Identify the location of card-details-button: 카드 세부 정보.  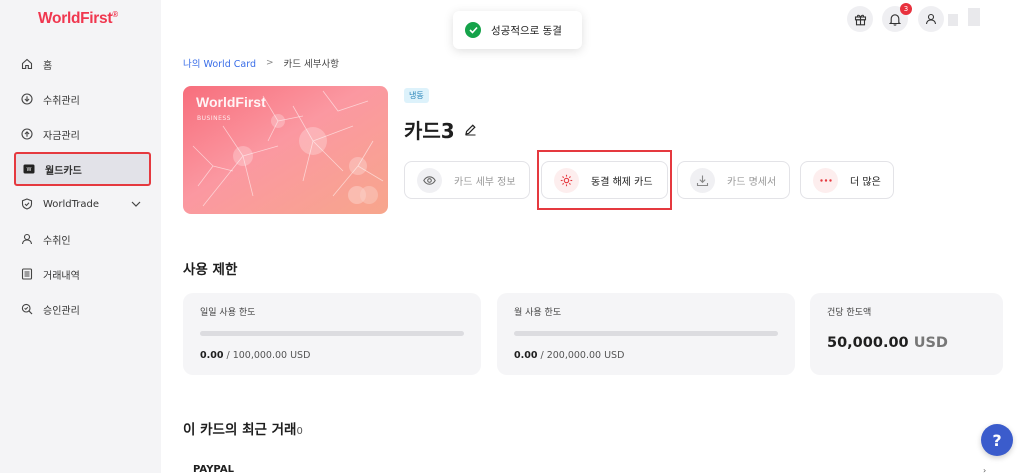
(467, 180).